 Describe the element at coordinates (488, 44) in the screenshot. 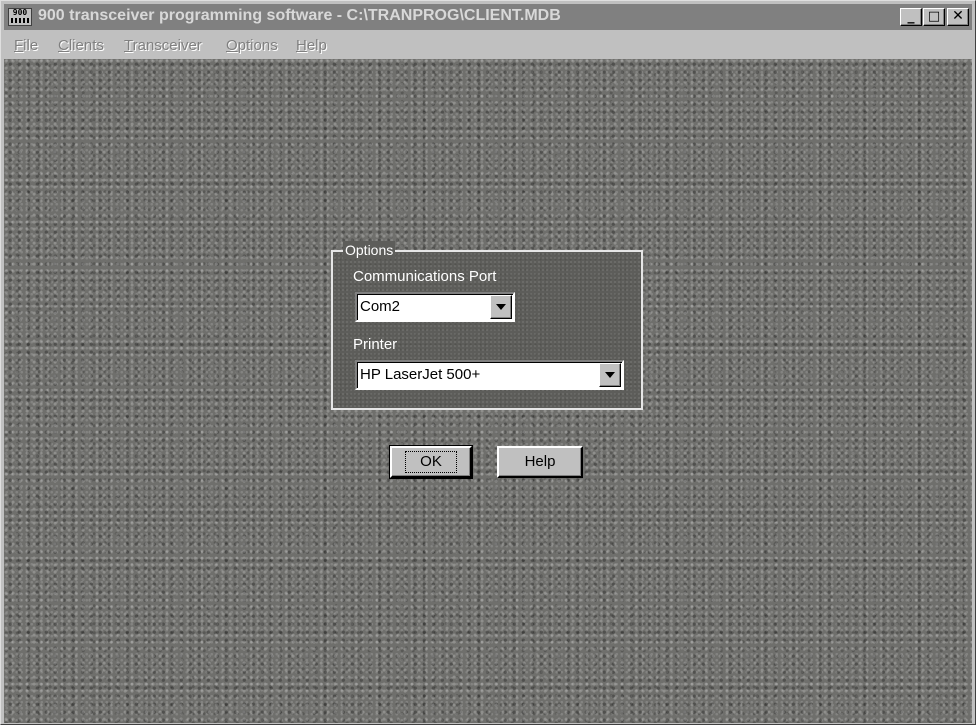

I see `menu-bar: File Clients Transceiver Options Help` at that location.